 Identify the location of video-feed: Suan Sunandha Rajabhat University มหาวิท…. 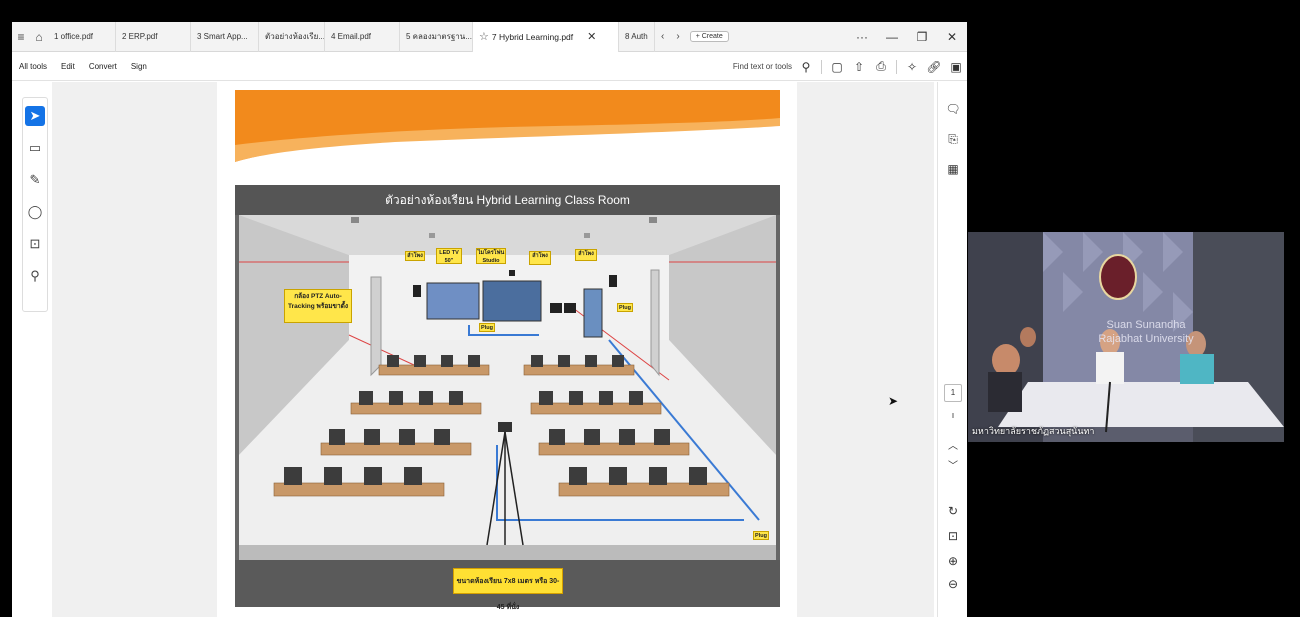
(1126, 337).